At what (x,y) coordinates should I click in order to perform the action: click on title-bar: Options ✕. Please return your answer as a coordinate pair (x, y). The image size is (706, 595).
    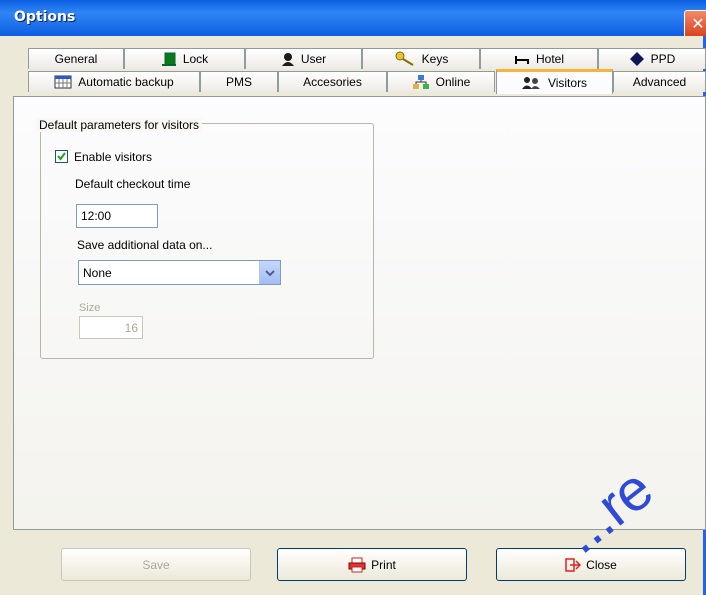
    Looking at the image, I should click on (353, 19).